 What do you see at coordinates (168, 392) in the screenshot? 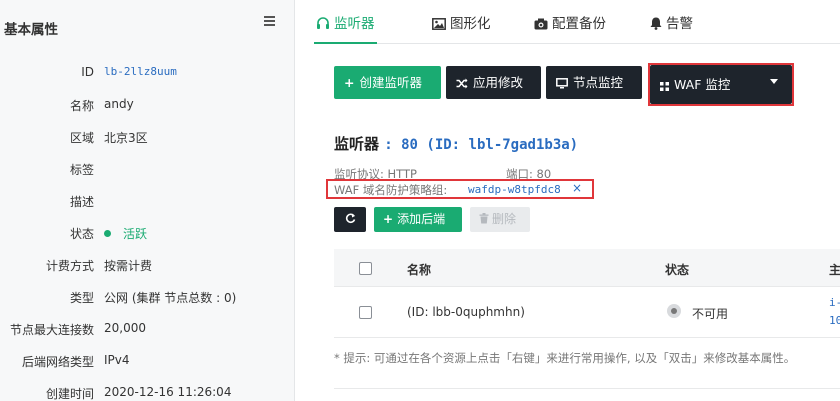
I see `prop-value: 2020-12-16 11:26:04` at bounding box center [168, 392].